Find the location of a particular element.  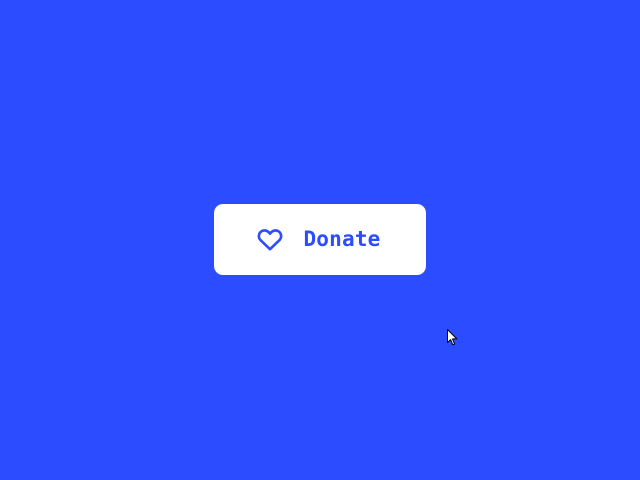

donate-button: Donate is located at coordinates (320, 239).